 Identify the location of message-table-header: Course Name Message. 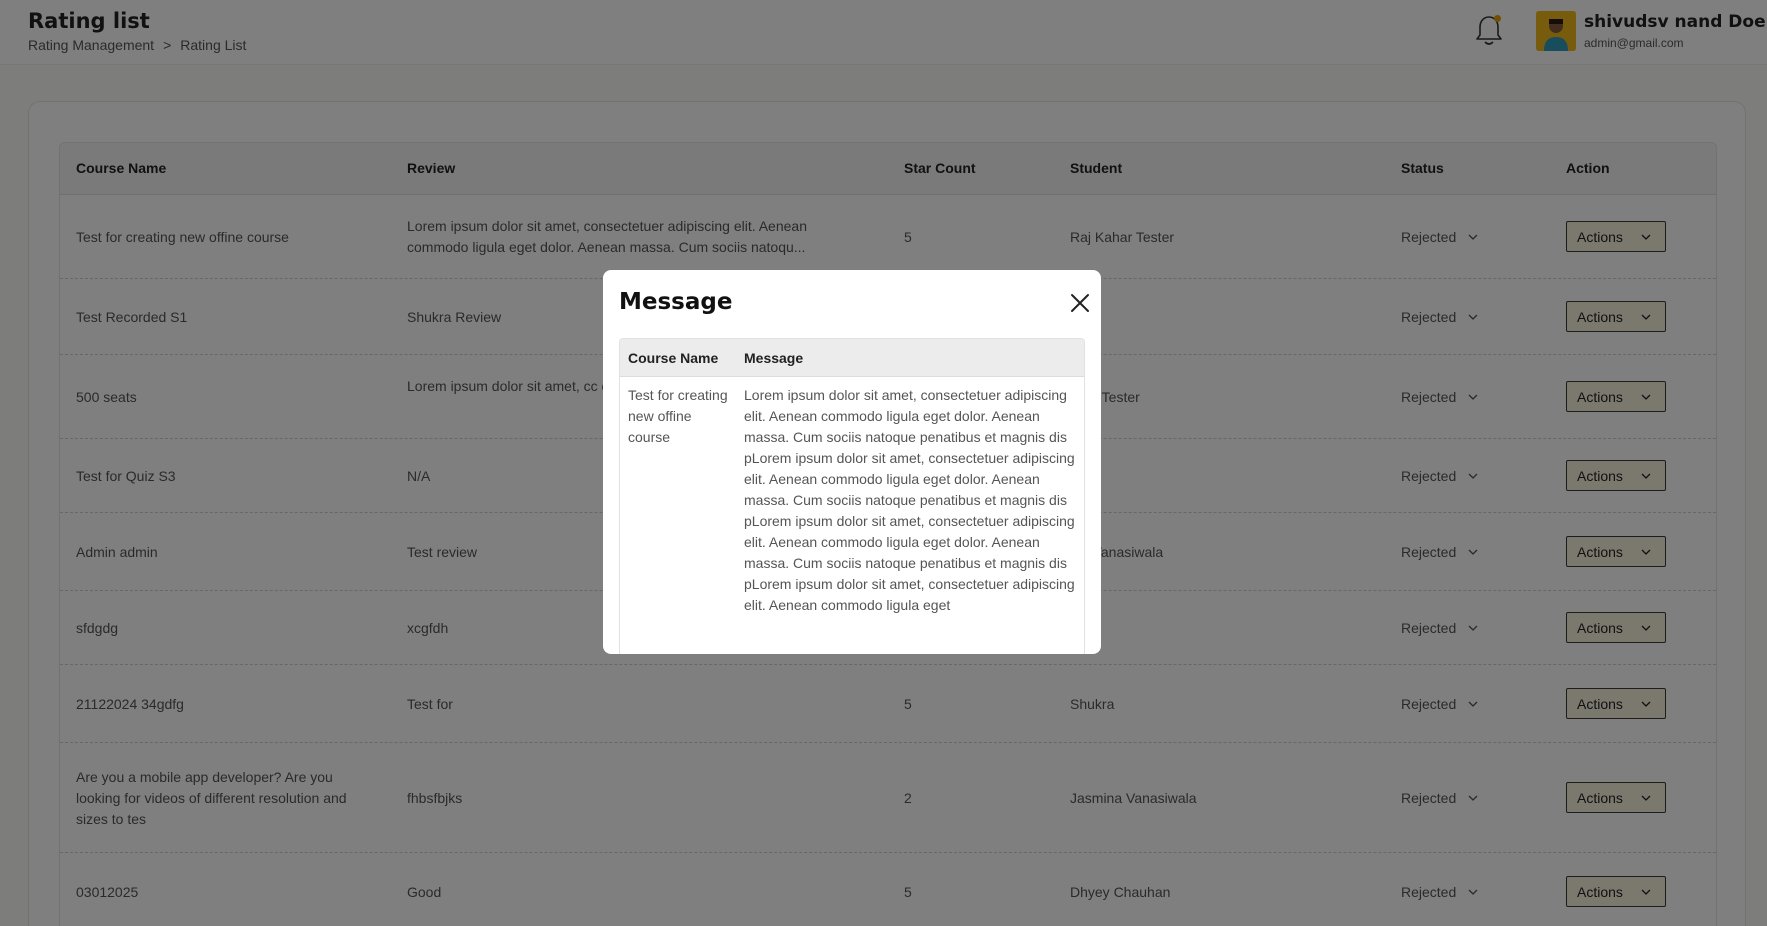
(852, 358).